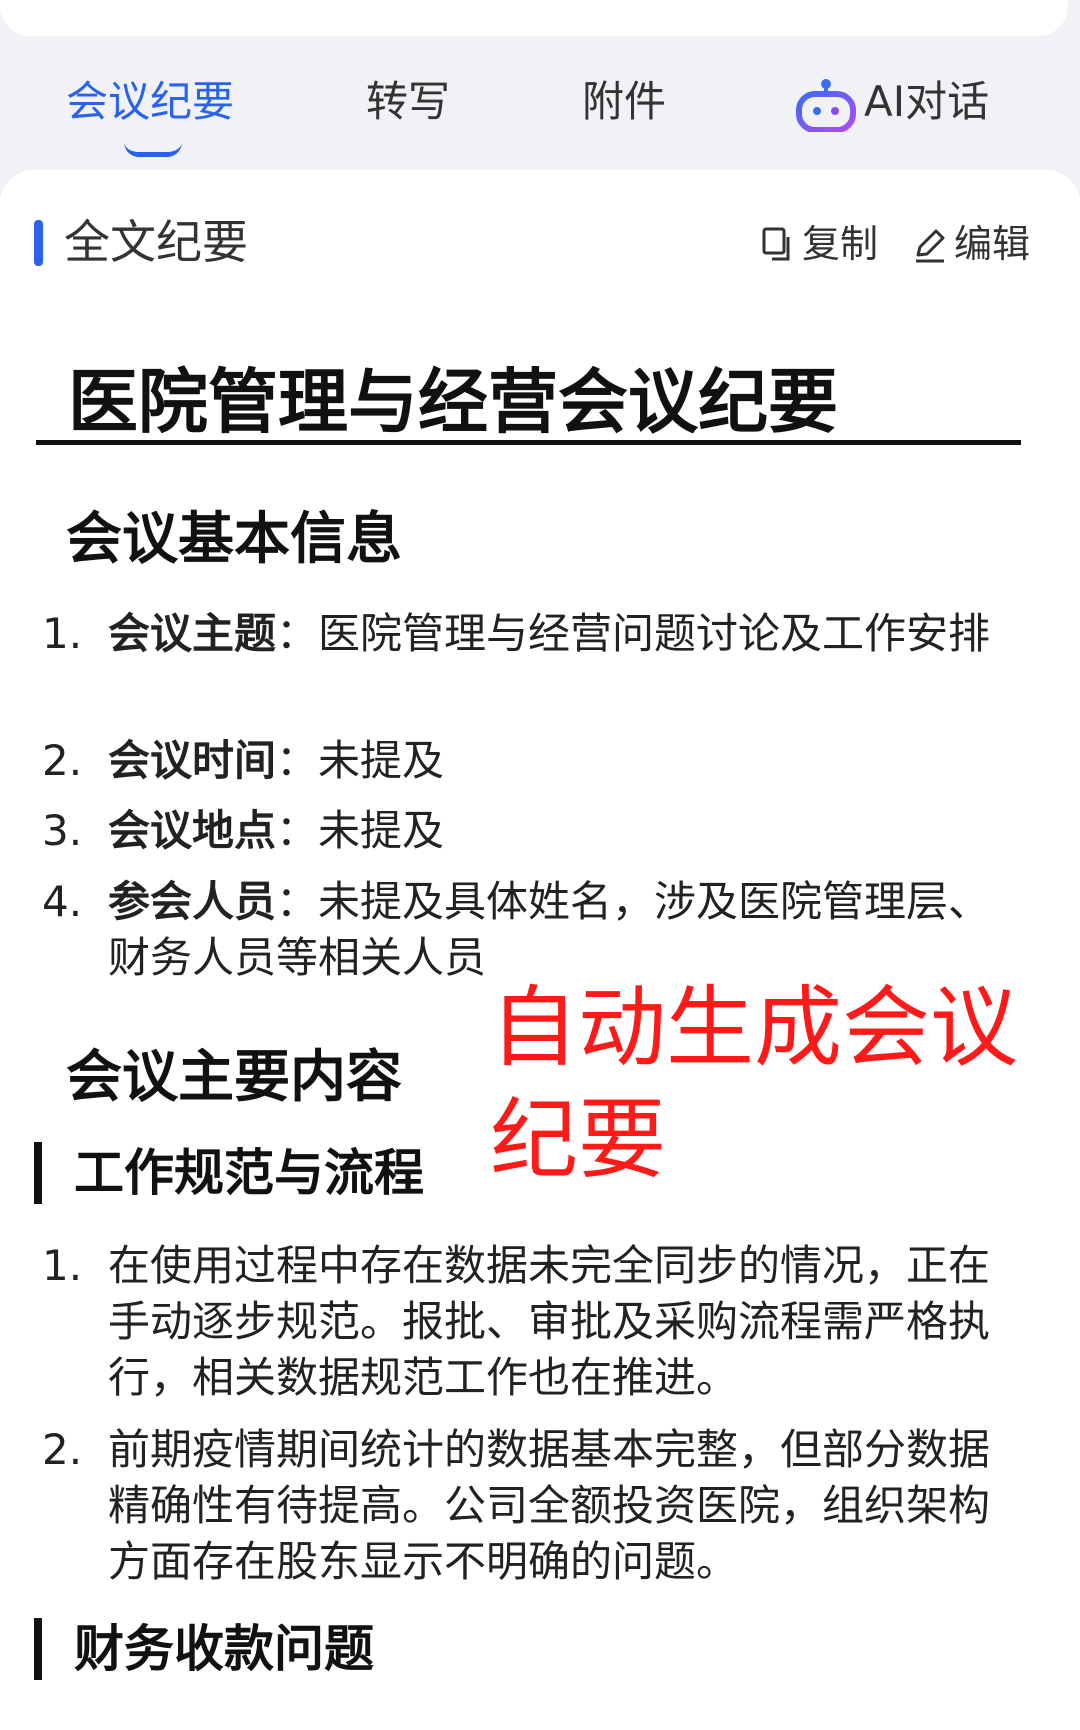 This screenshot has width=1080, height=1730. I want to click on edit-button: 编辑, so click(971, 244).